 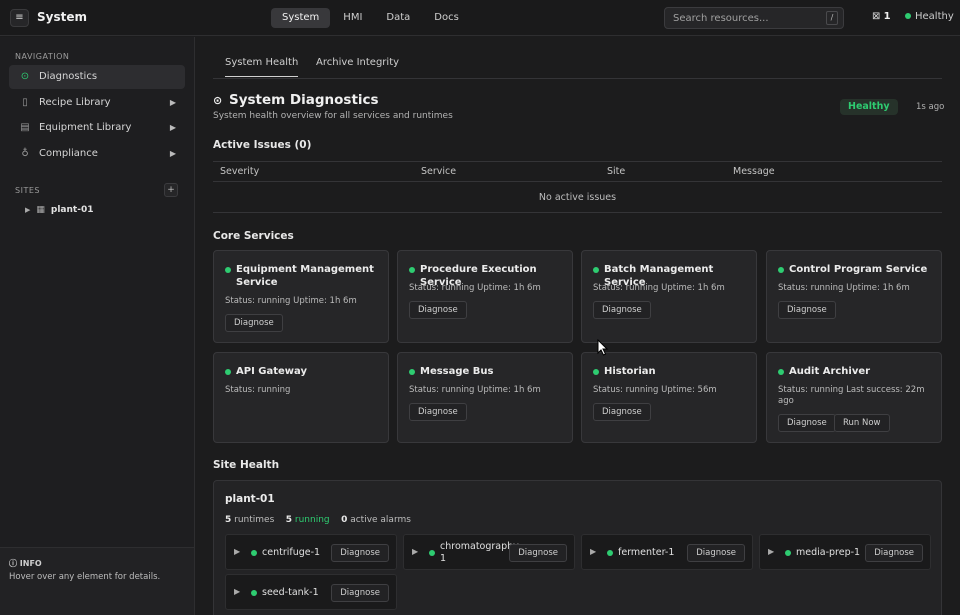 I want to click on runtime-item: ▶ seed-tank-1 Diagnose, so click(x=311, y=592).